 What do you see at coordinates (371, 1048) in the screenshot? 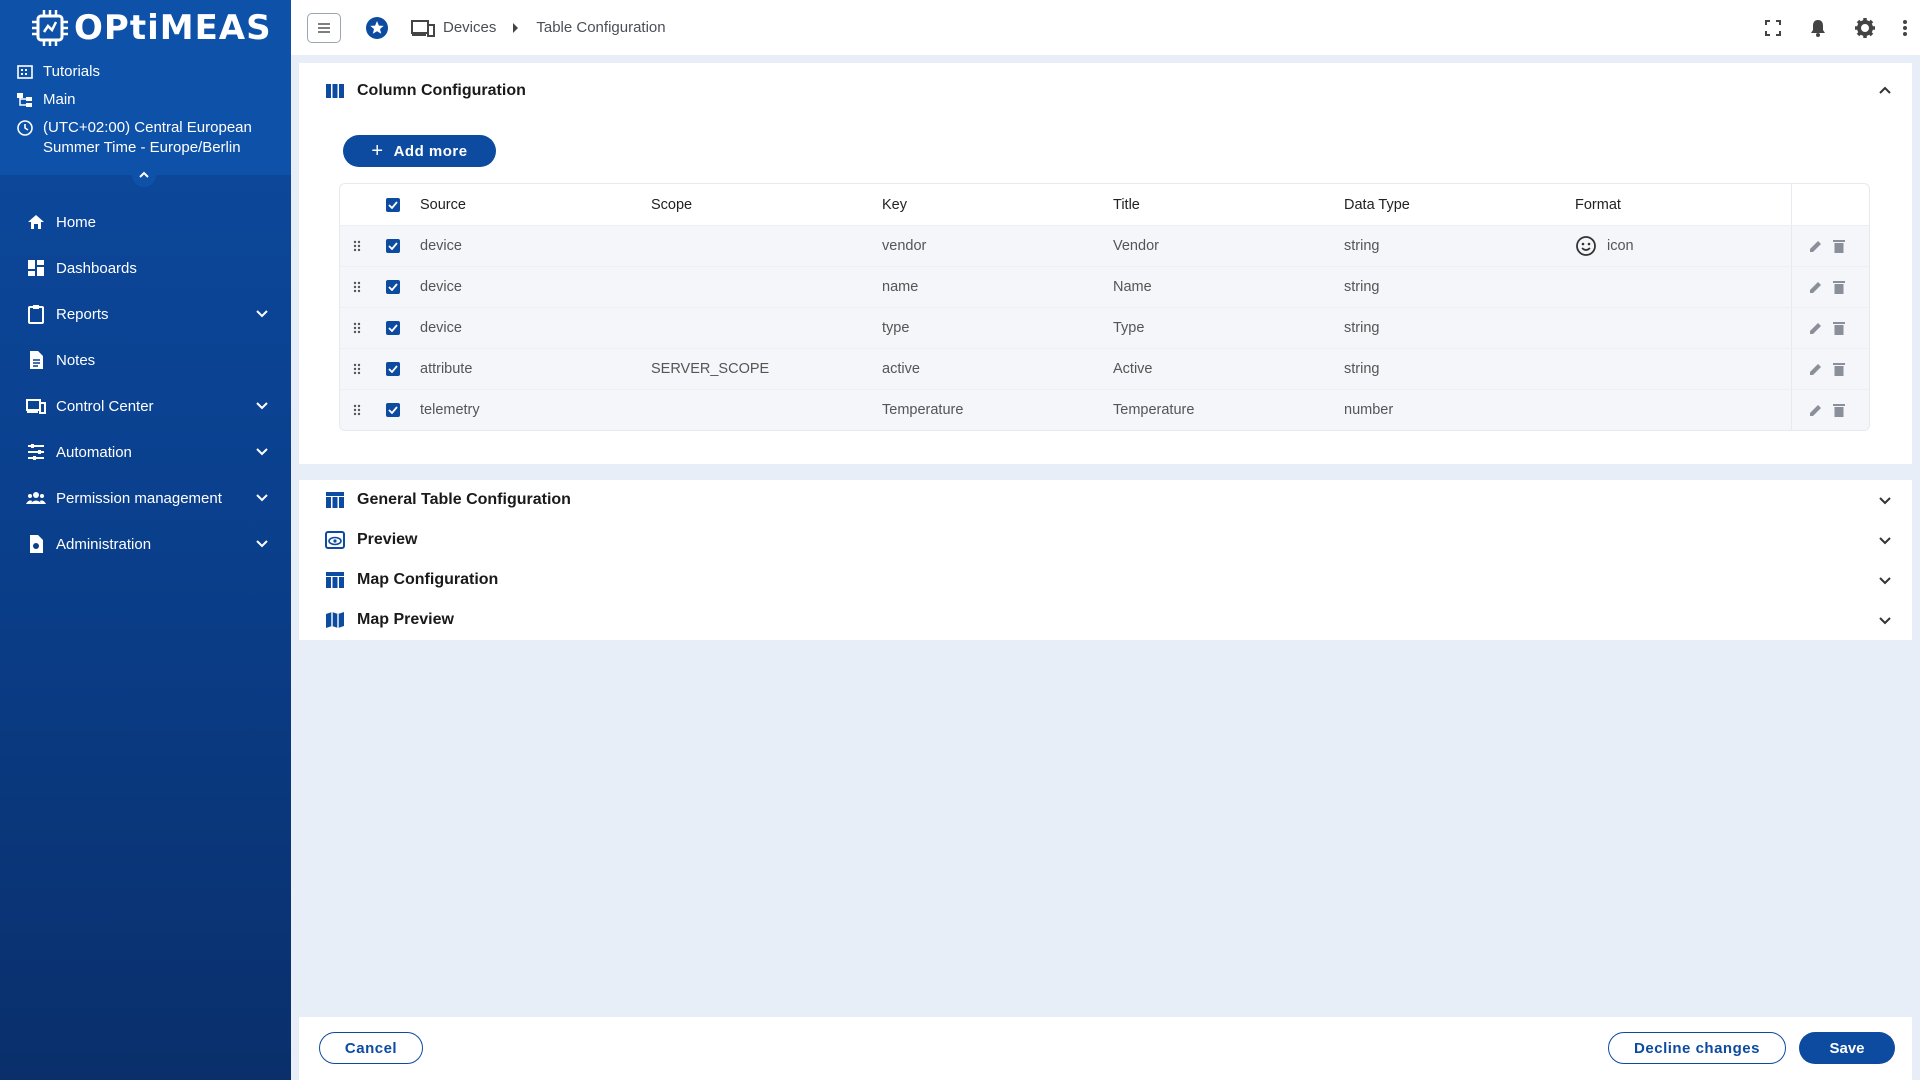
I see `cancel-button: Cancel` at bounding box center [371, 1048].